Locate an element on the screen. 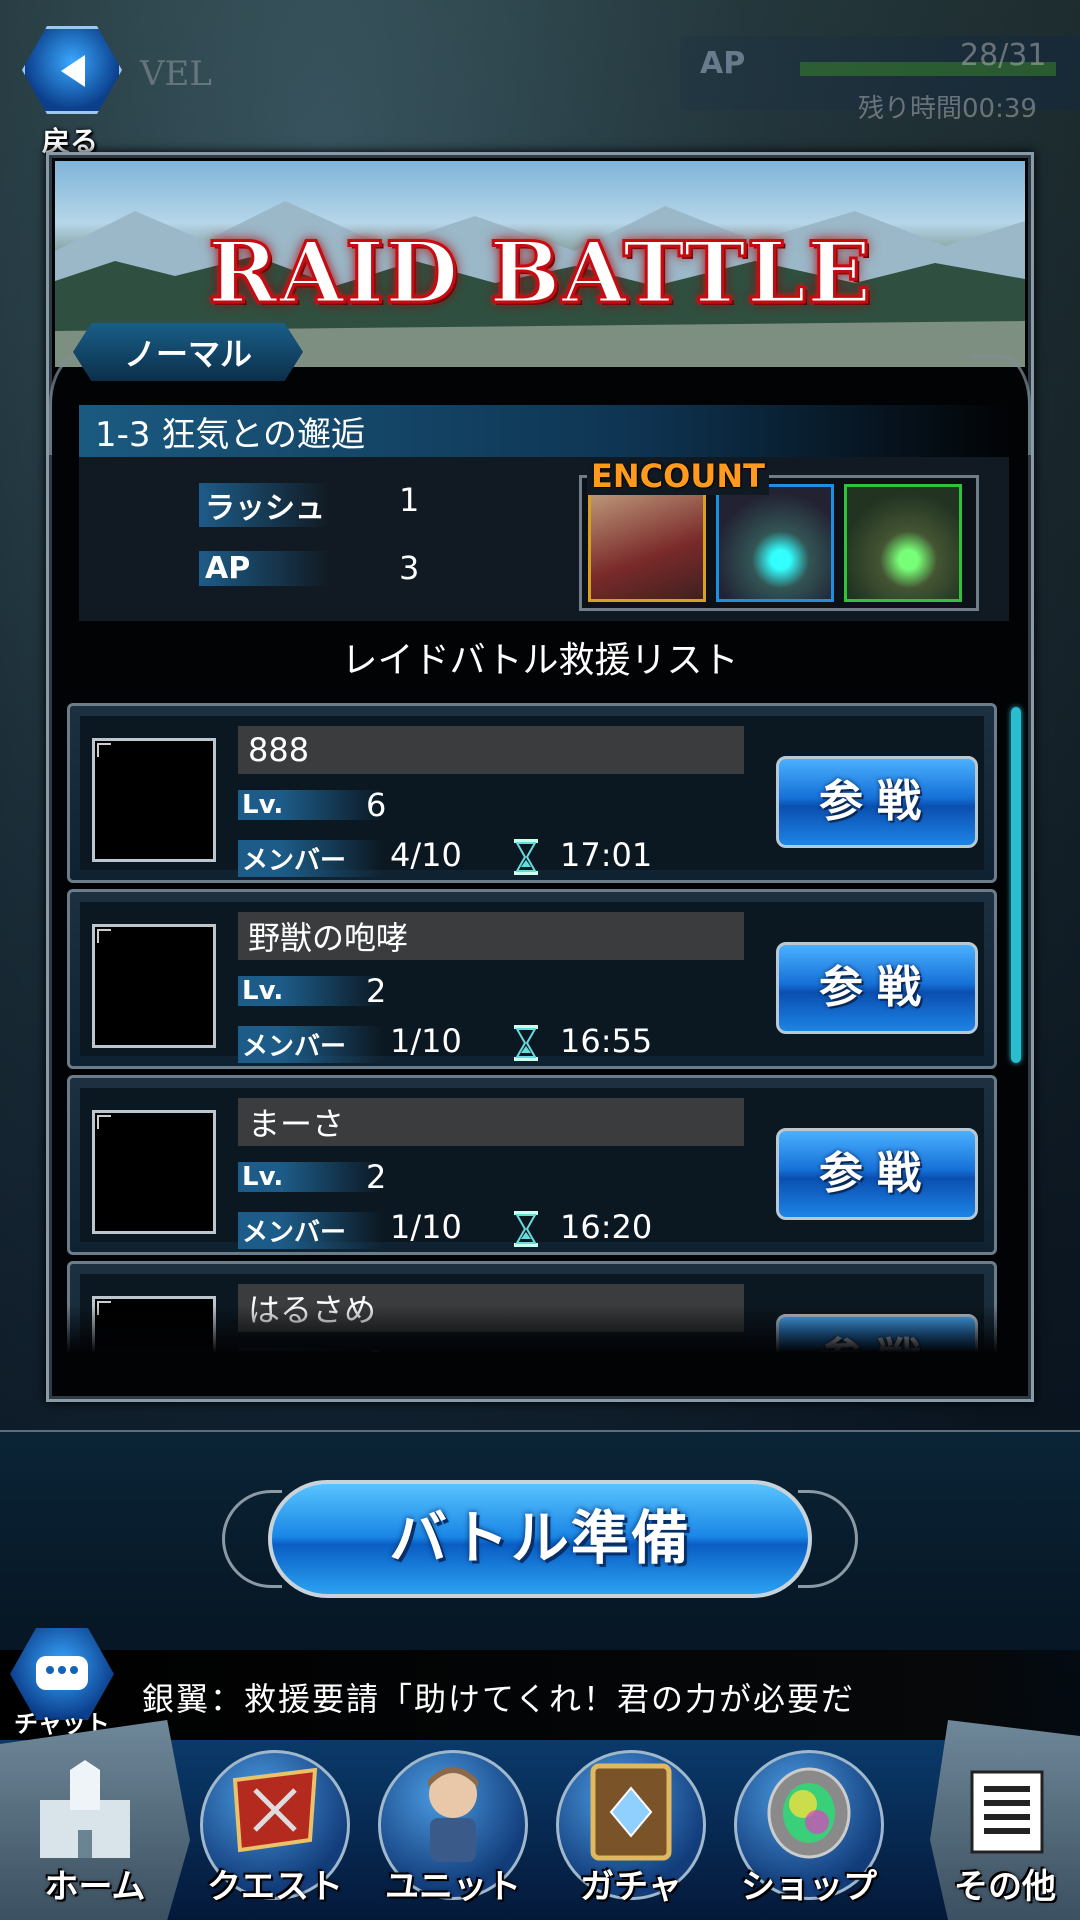 Image resolution: width=1080 pixels, height=1920 pixels. back-button: 戻る is located at coordinates (72, 90).